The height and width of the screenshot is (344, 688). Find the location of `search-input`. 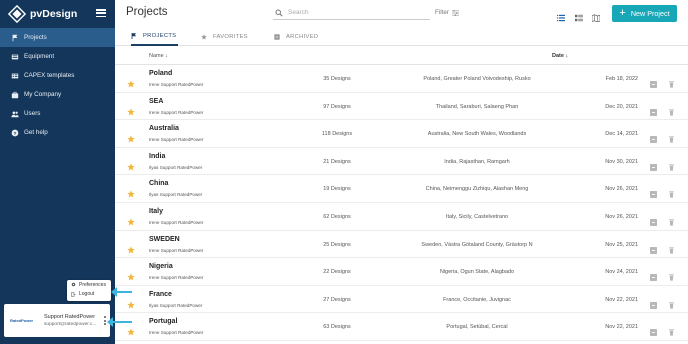

search-input is located at coordinates (353, 12).